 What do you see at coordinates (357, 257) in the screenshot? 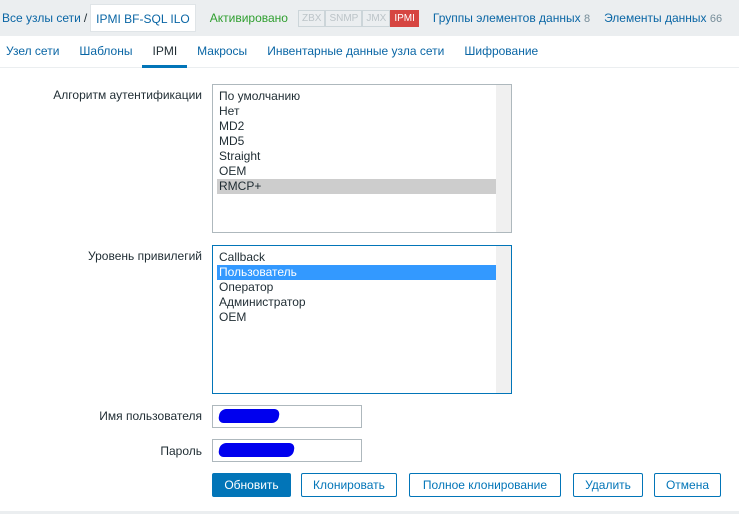
I see `priv-option-callback: Callback` at bounding box center [357, 257].